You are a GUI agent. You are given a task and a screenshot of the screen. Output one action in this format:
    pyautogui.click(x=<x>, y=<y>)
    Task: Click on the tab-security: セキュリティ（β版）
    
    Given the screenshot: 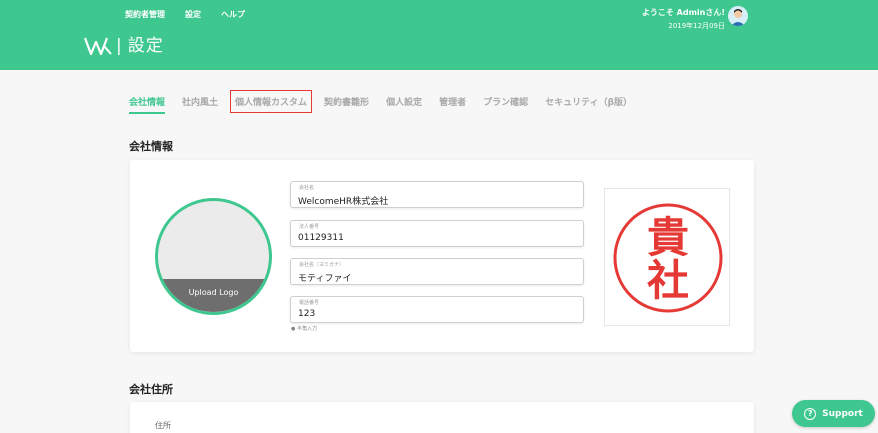 What is the action you would take?
    pyautogui.click(x=588, y=101)
    